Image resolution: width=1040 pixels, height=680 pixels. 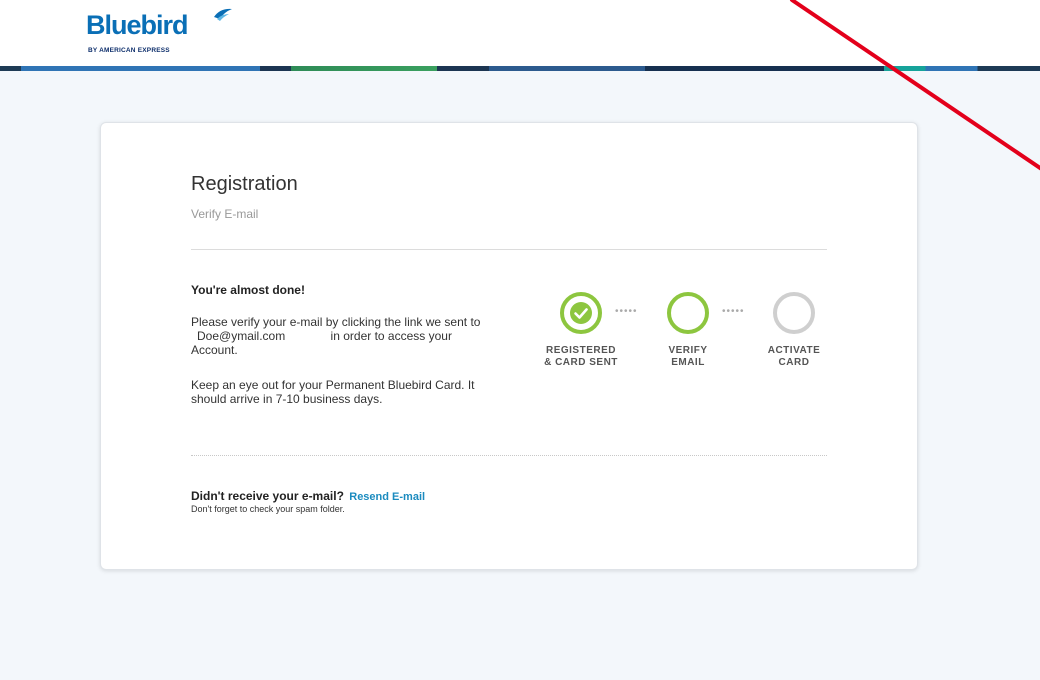 I want to click on step-label-verify: VERIFY EMAIL, so click(x=688, y=357).